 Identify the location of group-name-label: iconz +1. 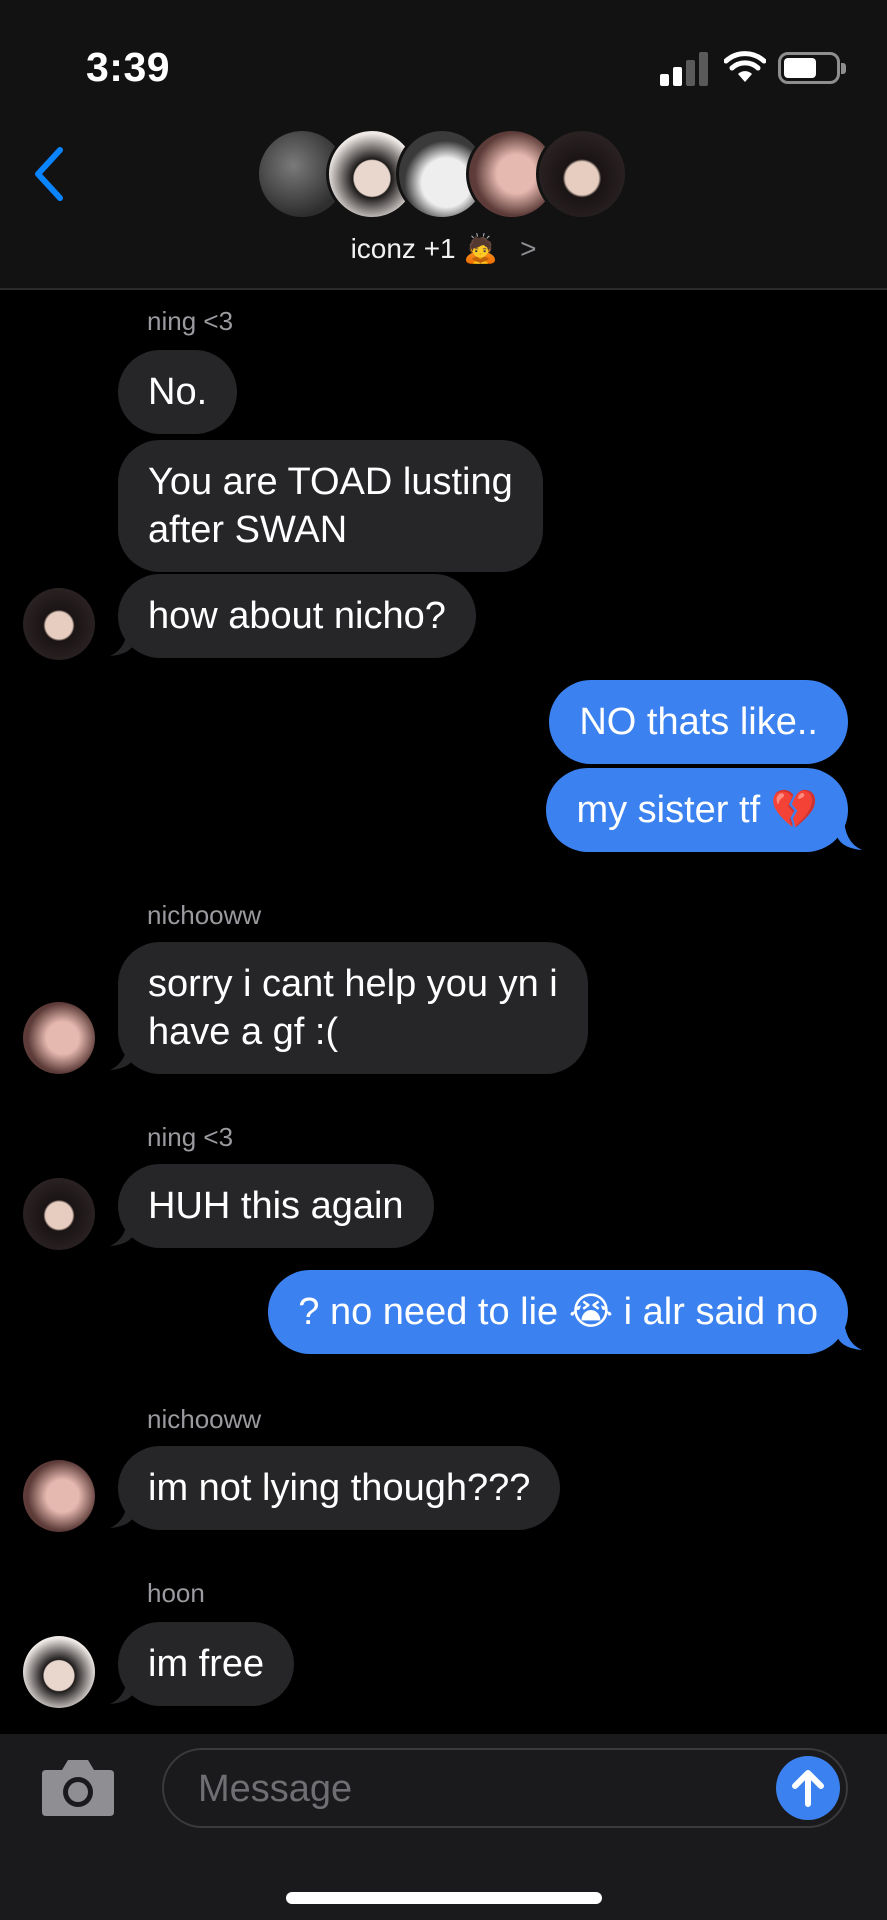
(403, 248).